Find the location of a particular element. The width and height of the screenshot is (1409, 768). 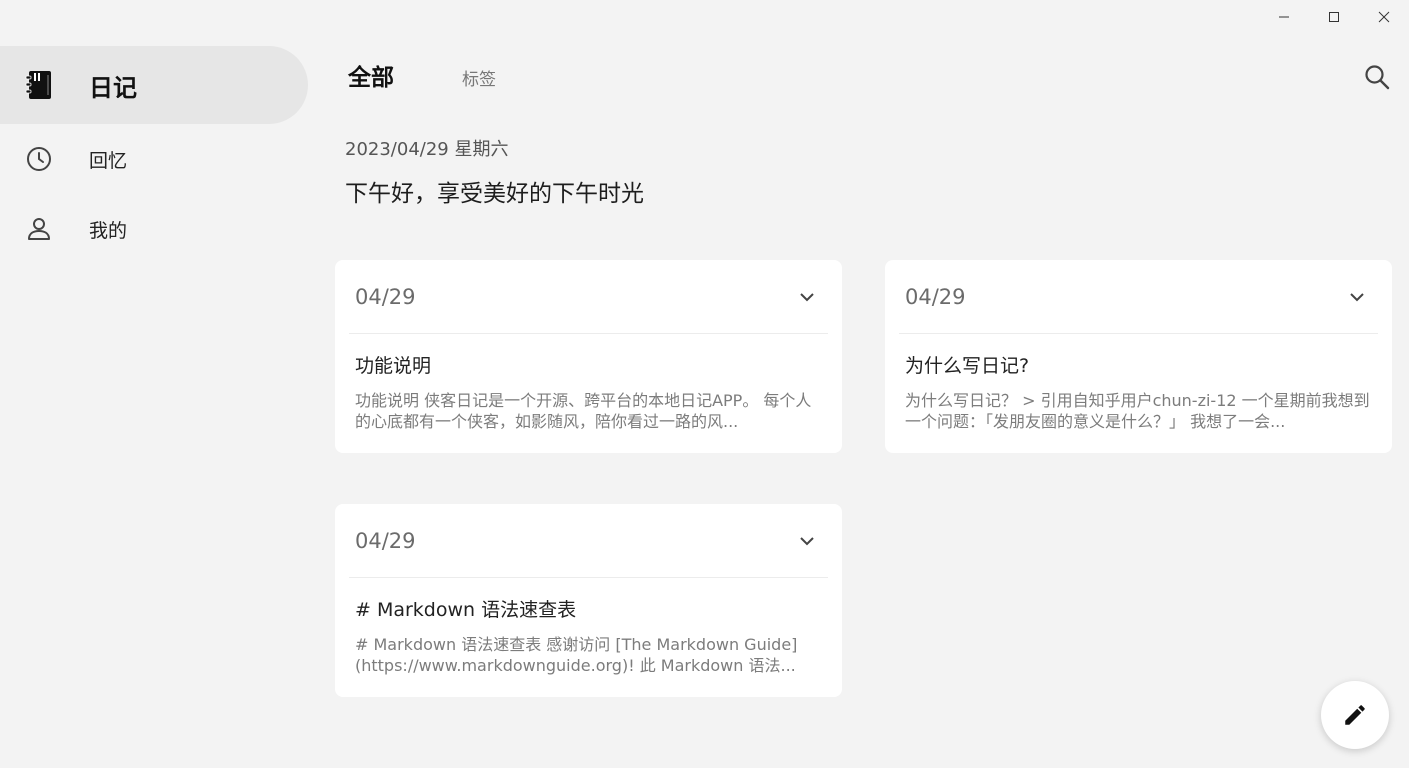

maximize-icon is located at coordinates (1334, 17).